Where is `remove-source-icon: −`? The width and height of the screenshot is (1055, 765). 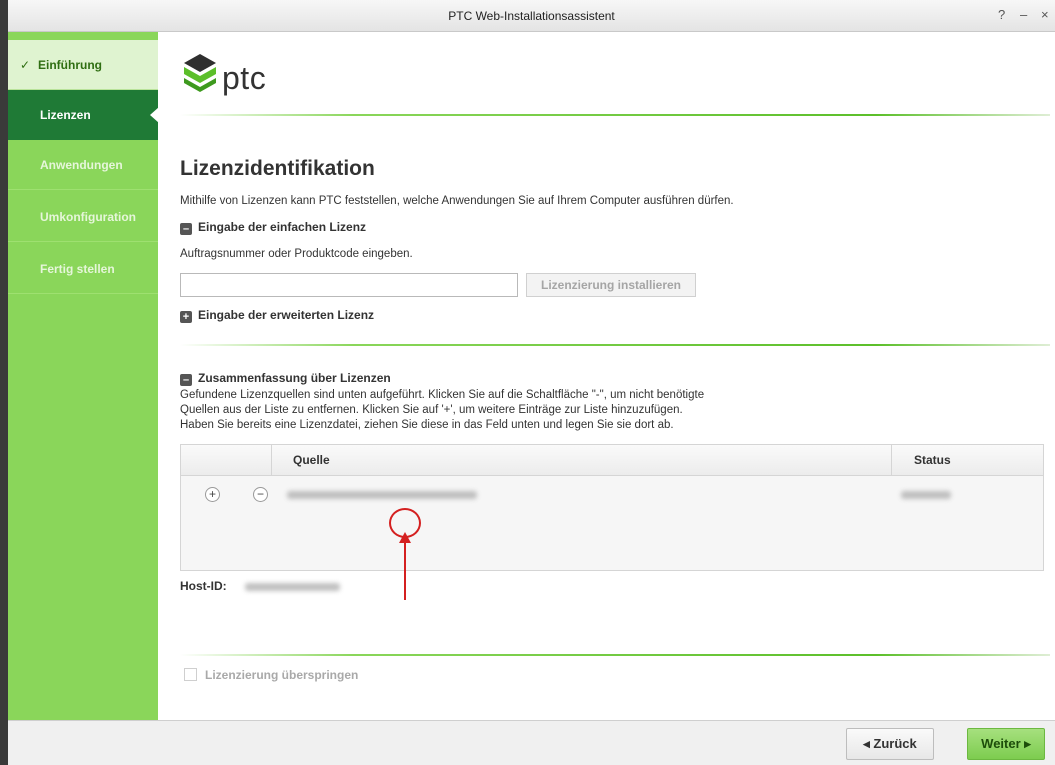
remove-source-icon: − is located at coordinates (260, 494).